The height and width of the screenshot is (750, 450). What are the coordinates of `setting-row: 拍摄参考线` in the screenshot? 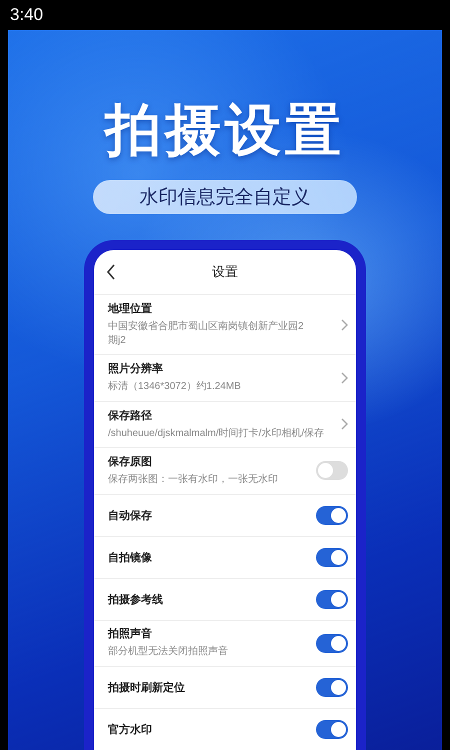 It's located at (225, 599).